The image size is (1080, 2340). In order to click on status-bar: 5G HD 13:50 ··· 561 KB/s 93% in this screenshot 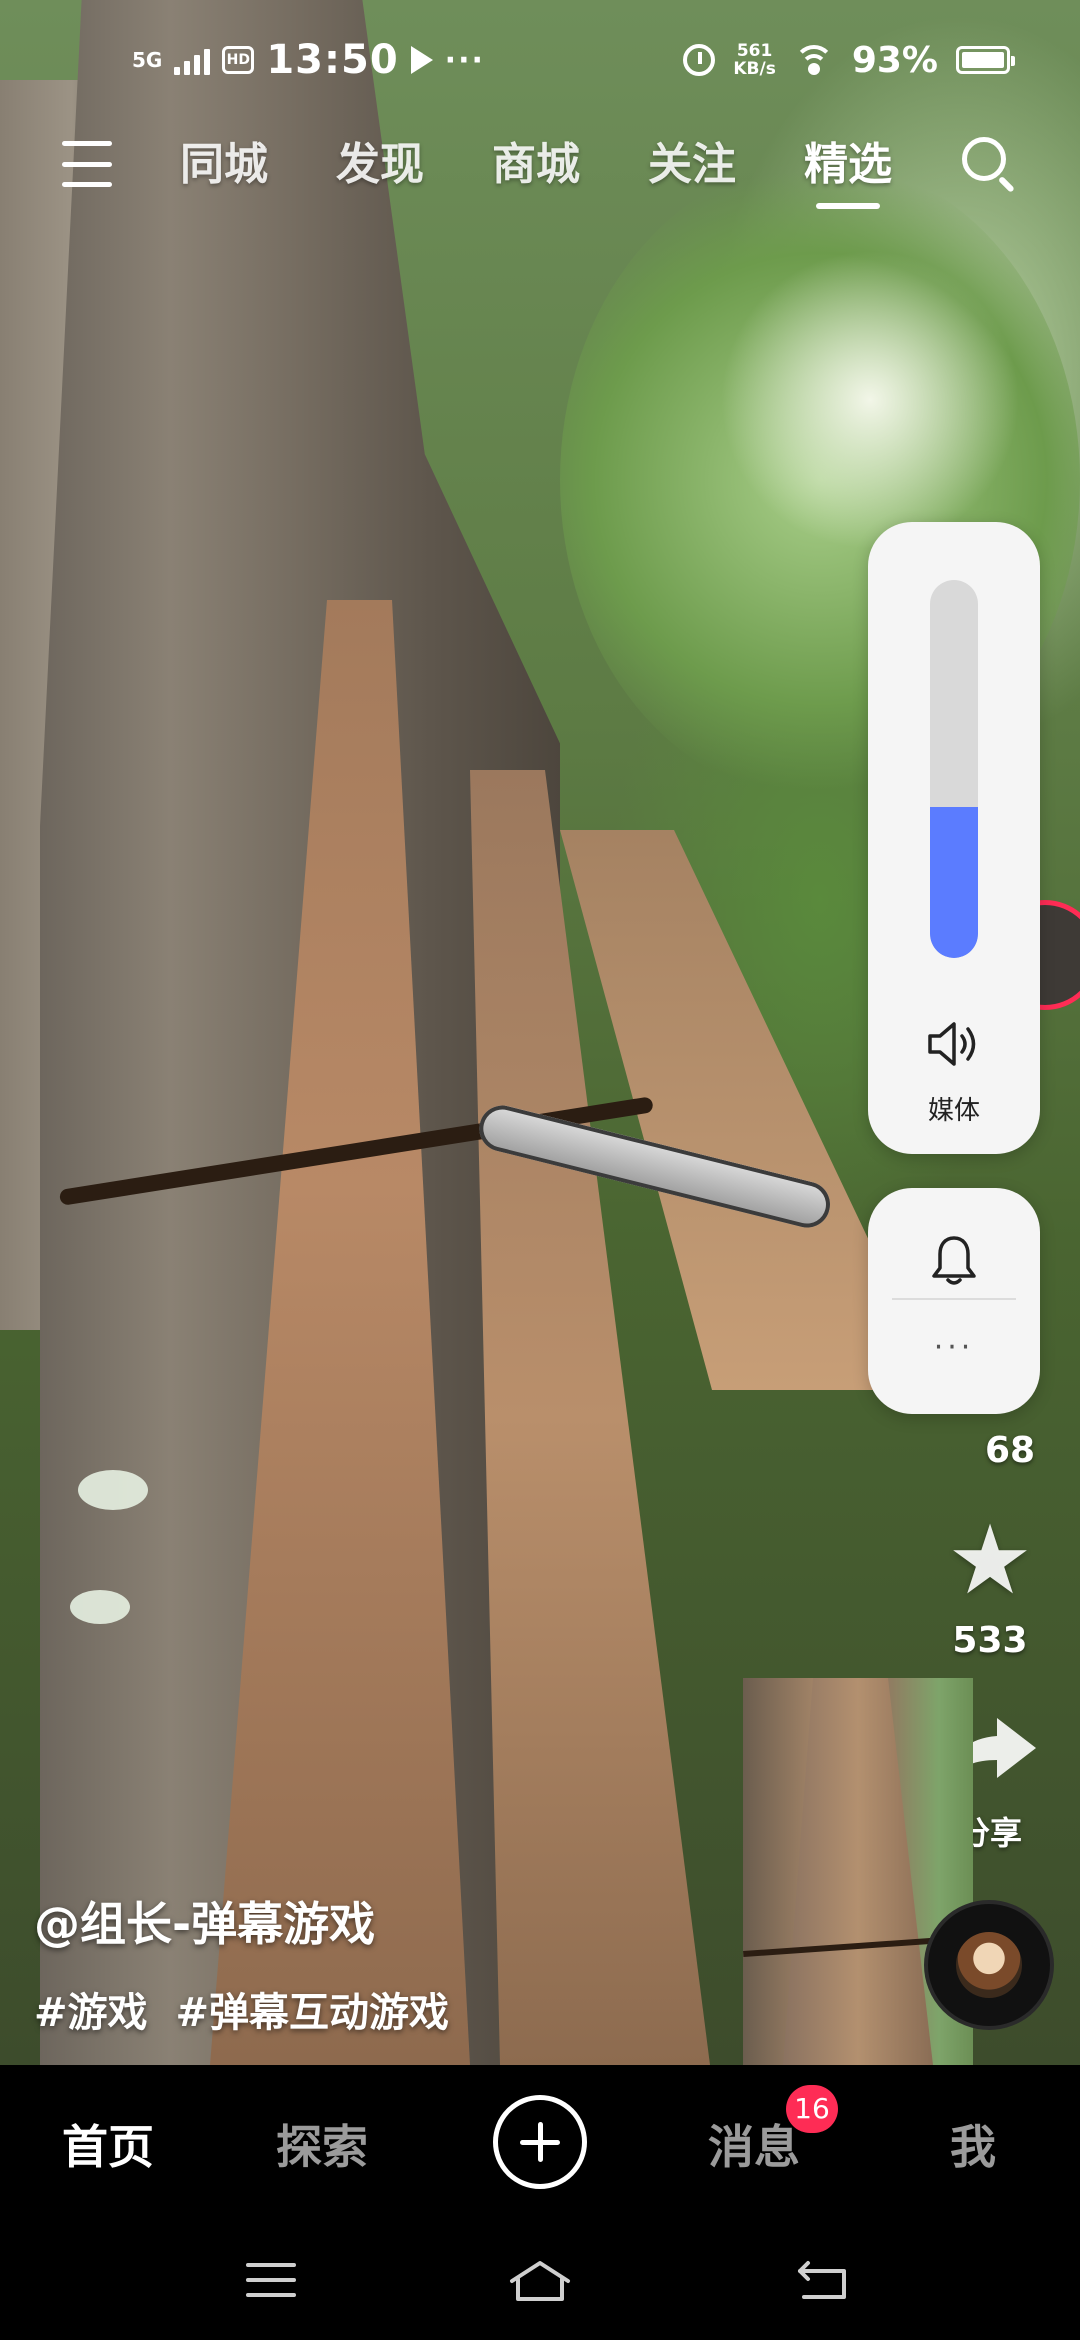, I will do `click(540, 60)`.